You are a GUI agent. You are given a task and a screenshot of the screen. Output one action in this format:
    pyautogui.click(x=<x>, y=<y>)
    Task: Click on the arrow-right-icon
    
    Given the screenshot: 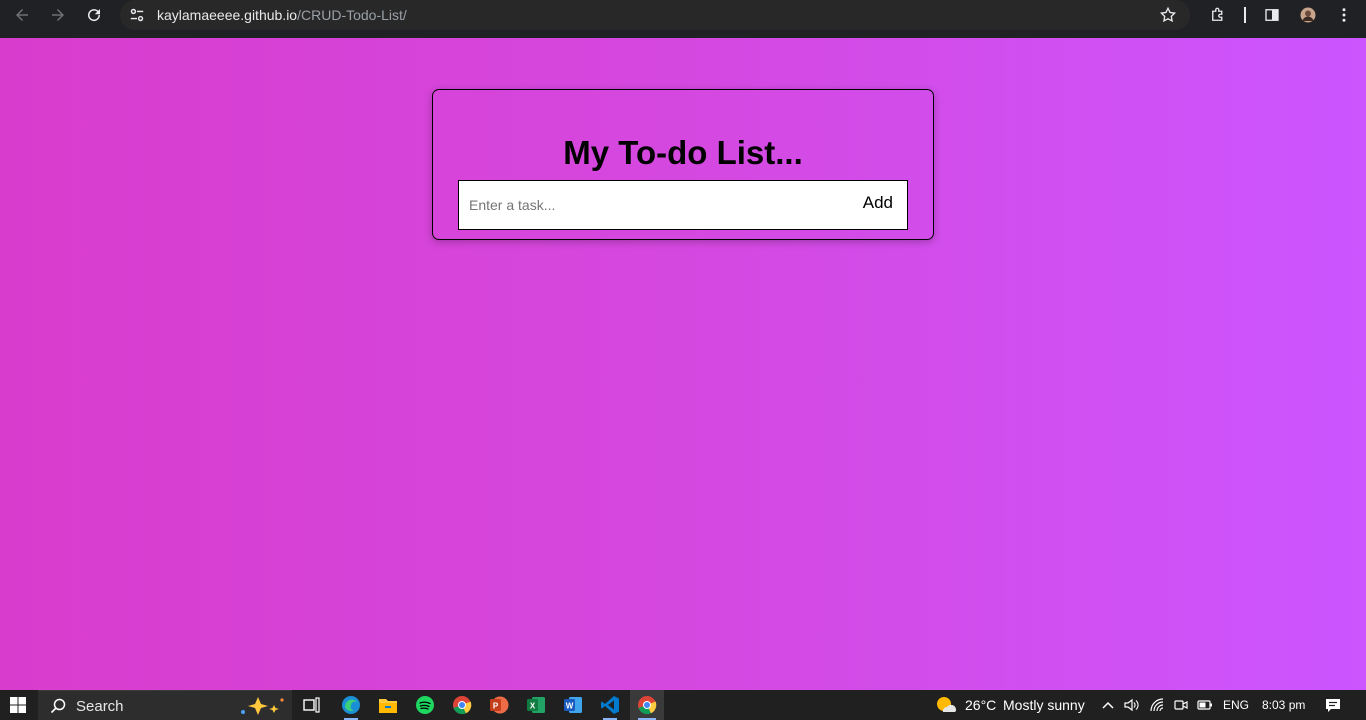 What is the action you would take?
    pyautogui.click(x=58, y=15)
    